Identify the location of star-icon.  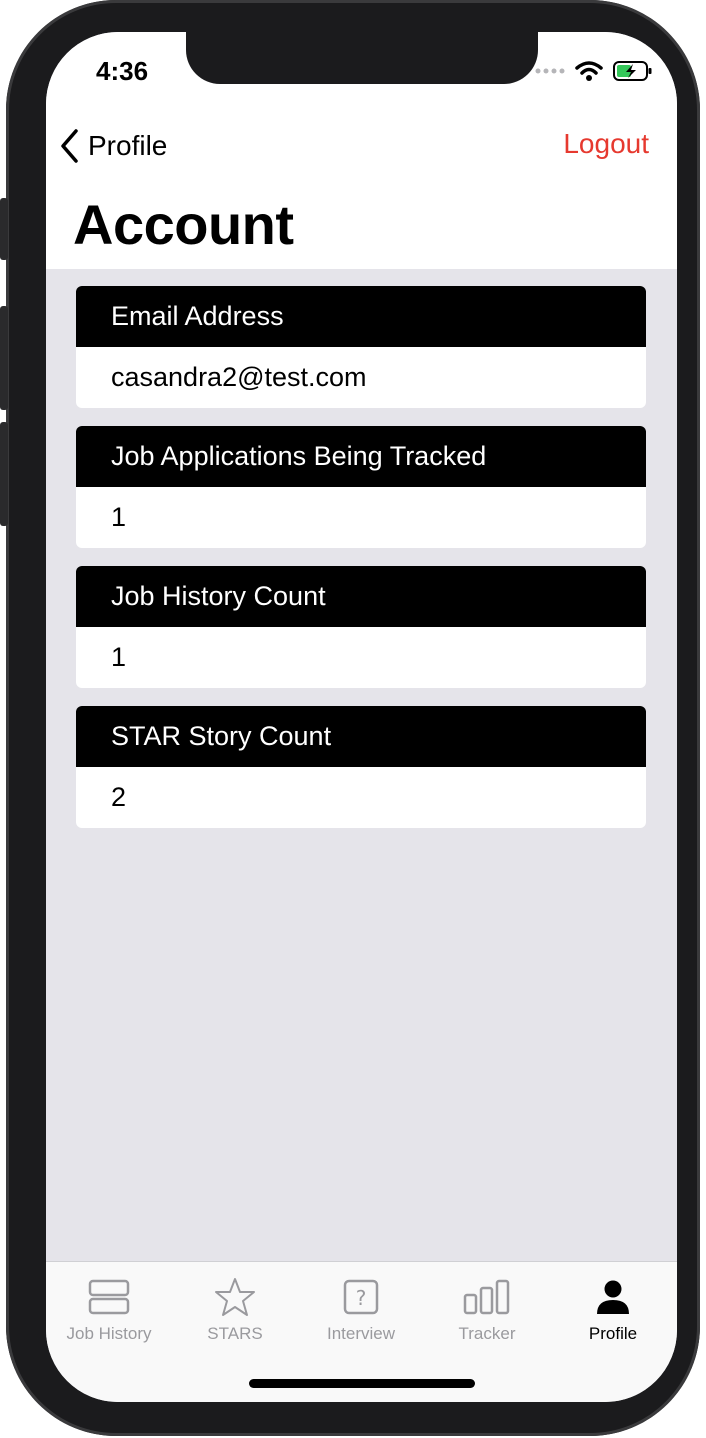
(235, 1297).